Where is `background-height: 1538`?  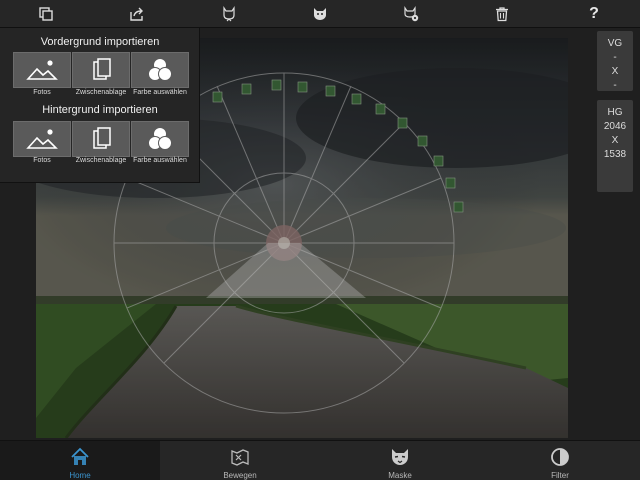
background-height: 1538 is located at coordinates (615, 154).